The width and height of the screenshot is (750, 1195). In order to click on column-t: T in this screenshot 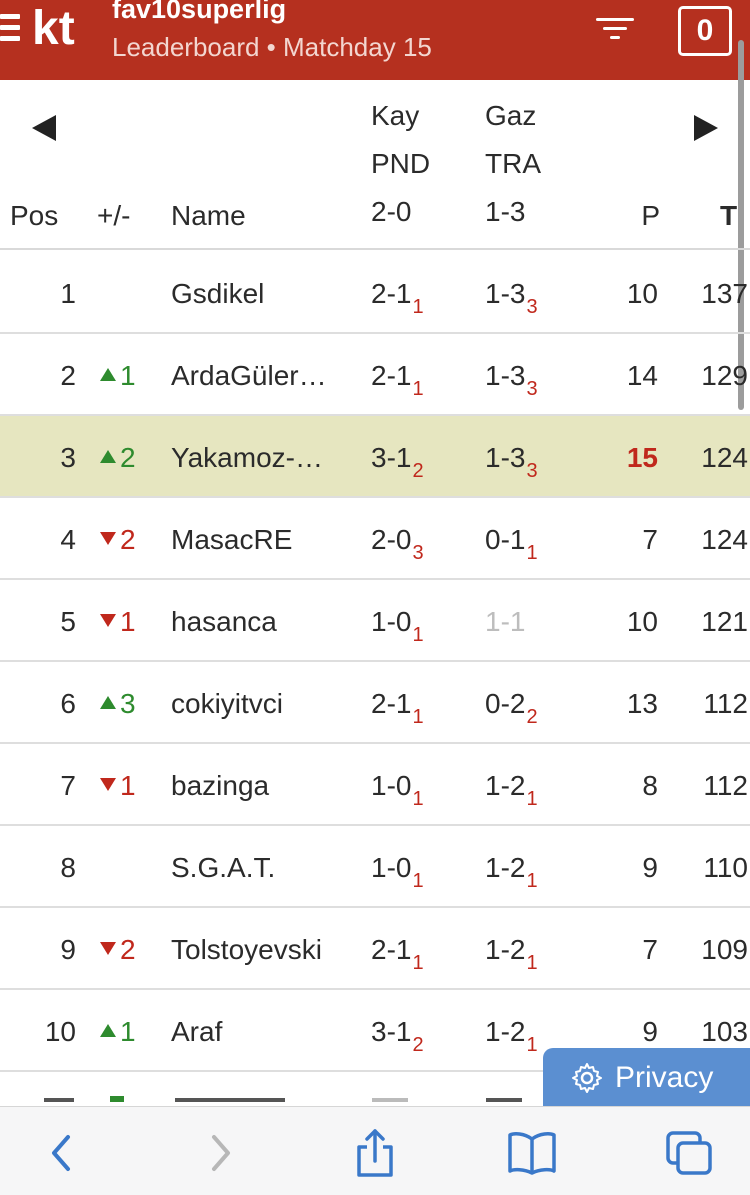, I will do `click(728, 216)`.